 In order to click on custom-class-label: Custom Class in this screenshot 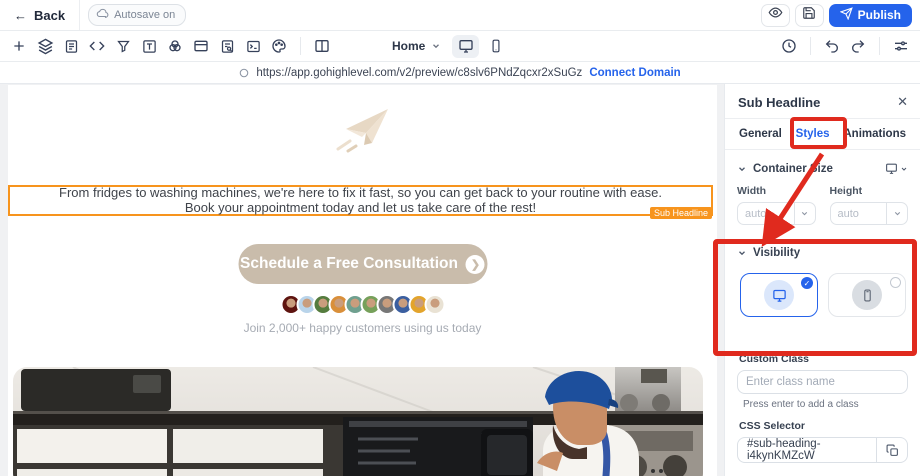, I will do `click(774, 359)`.